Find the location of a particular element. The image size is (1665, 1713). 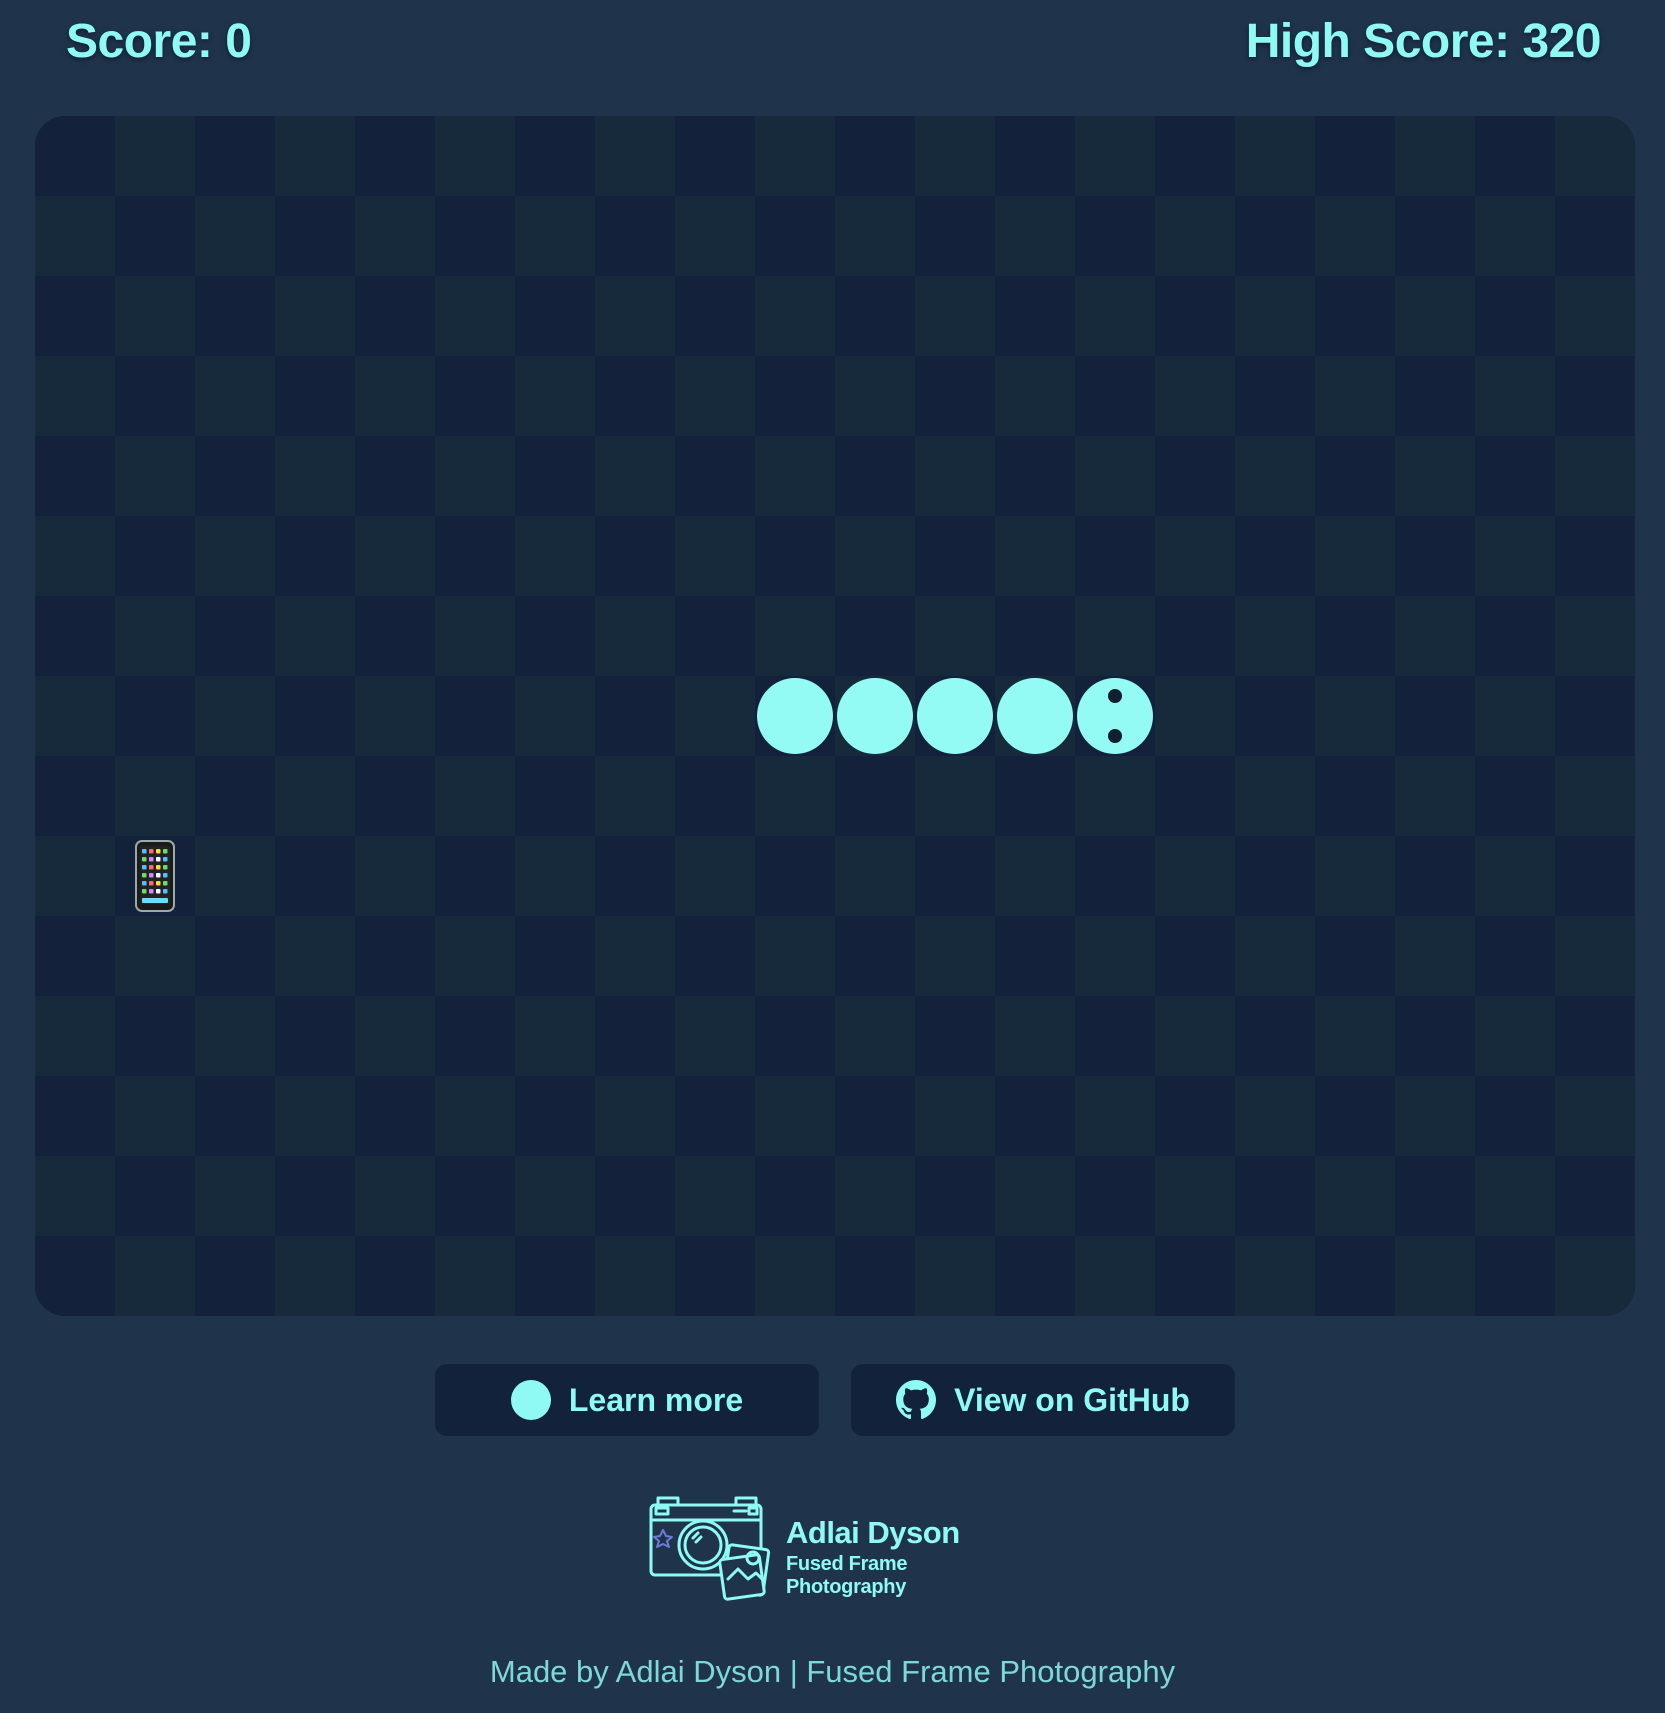

snake-segment is located at coordinates (1035, 716).